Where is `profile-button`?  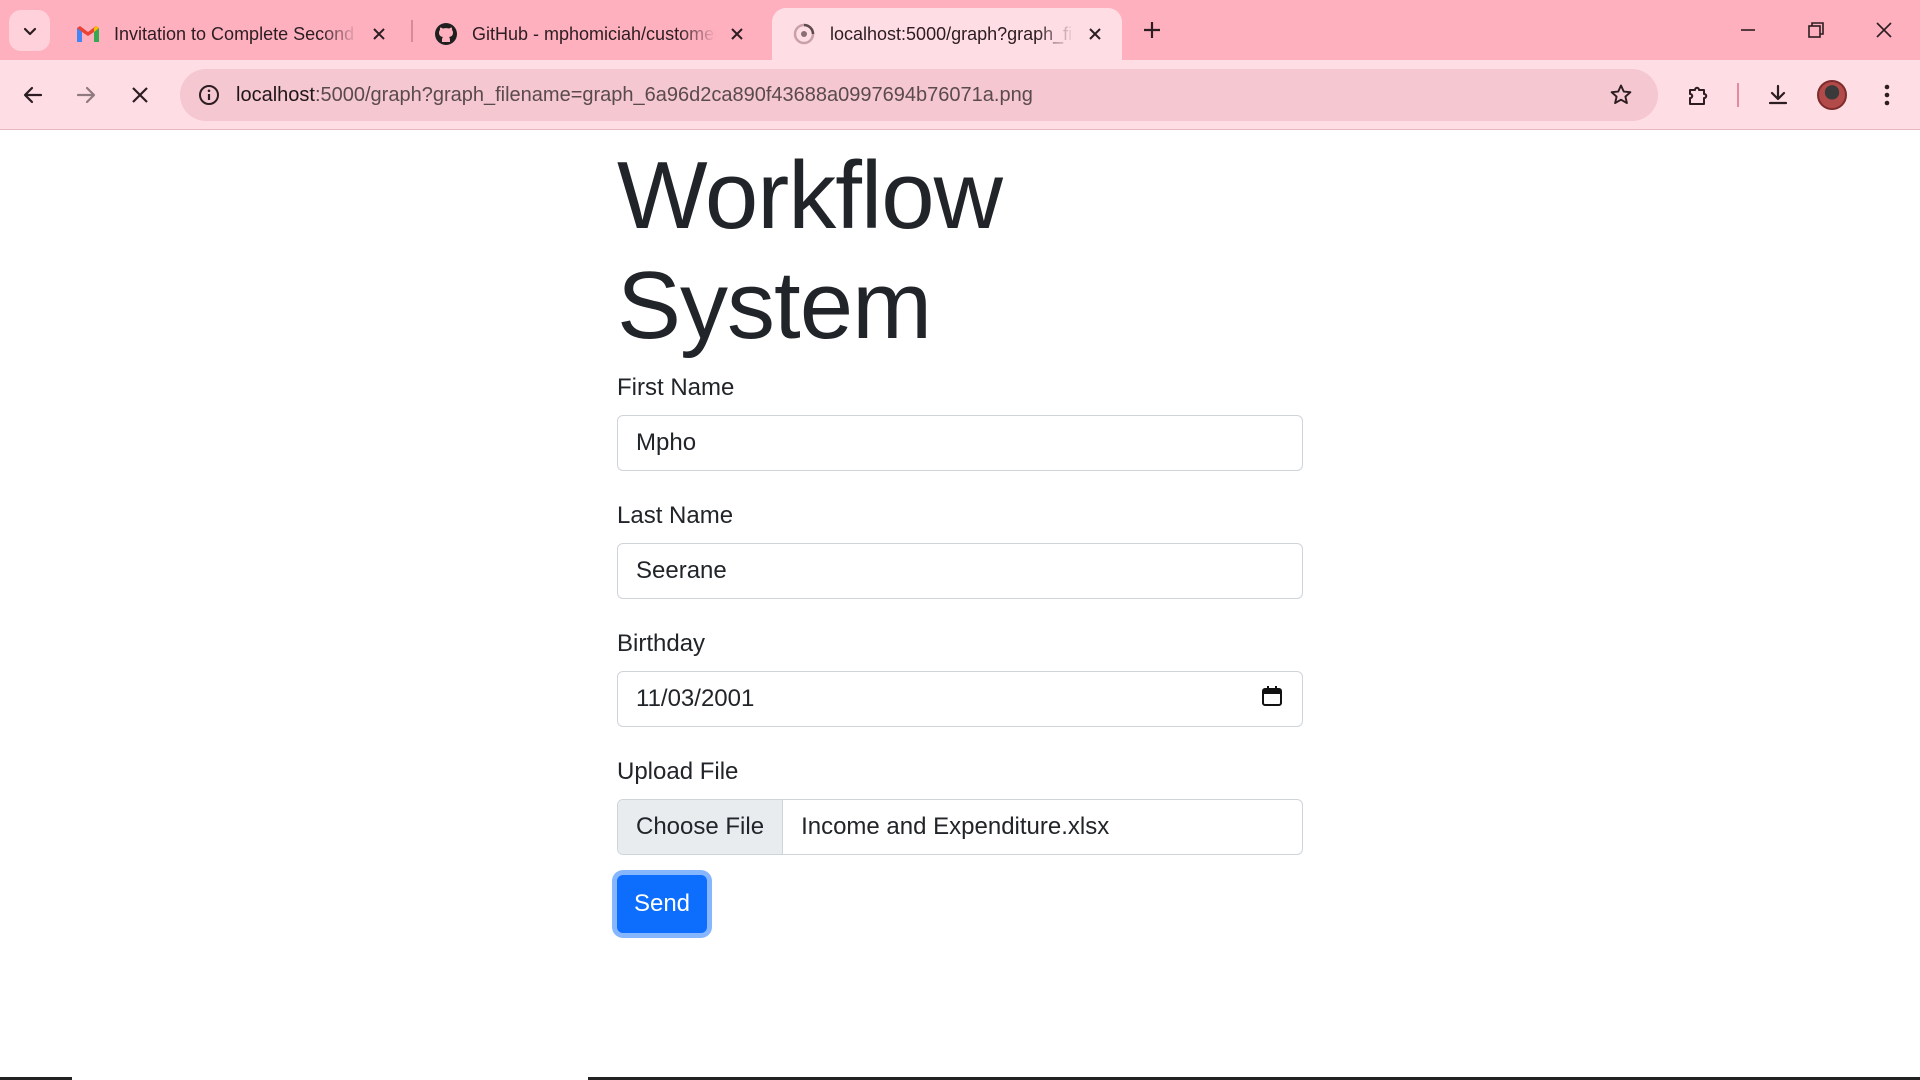 profile-button is located at coordinates (1832, 95).